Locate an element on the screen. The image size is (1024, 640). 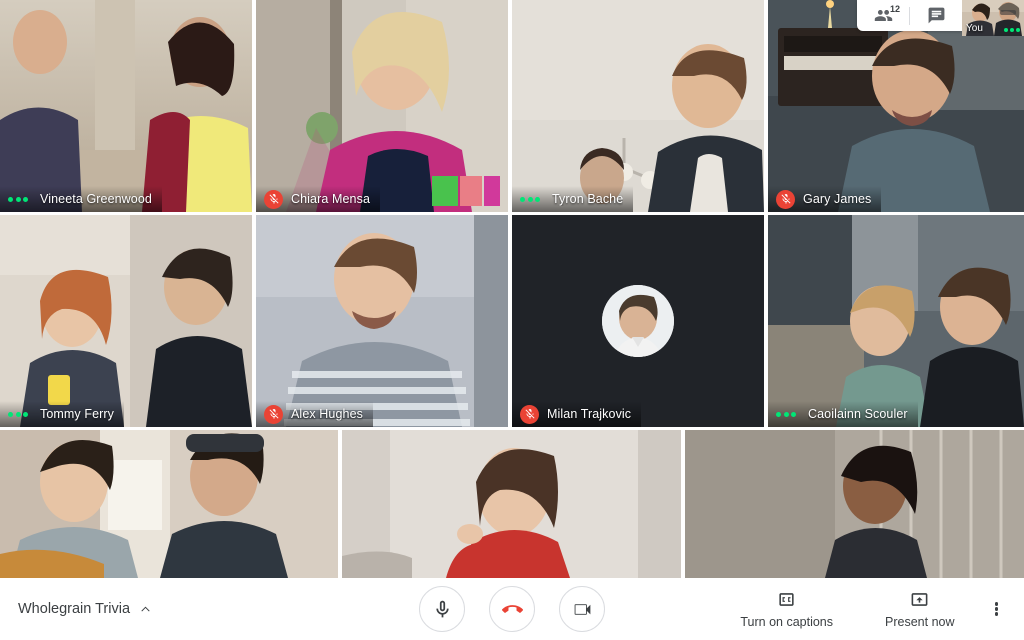
more-vertical-icon is located at coordinates (996, 609).